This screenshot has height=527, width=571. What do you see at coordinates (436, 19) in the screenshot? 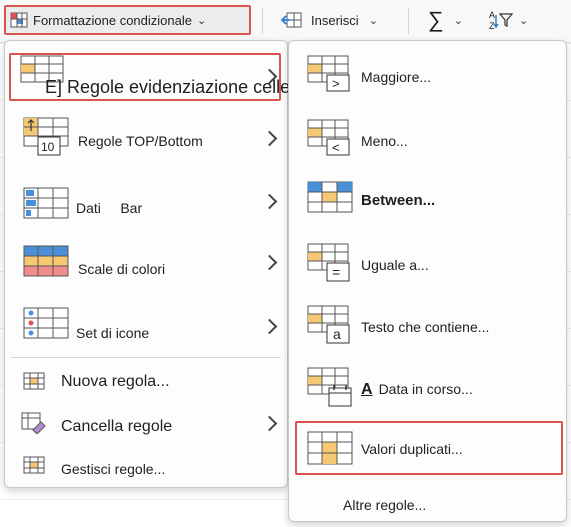
I see `autosum-icon: ∑` at bounding box center [436, 19].